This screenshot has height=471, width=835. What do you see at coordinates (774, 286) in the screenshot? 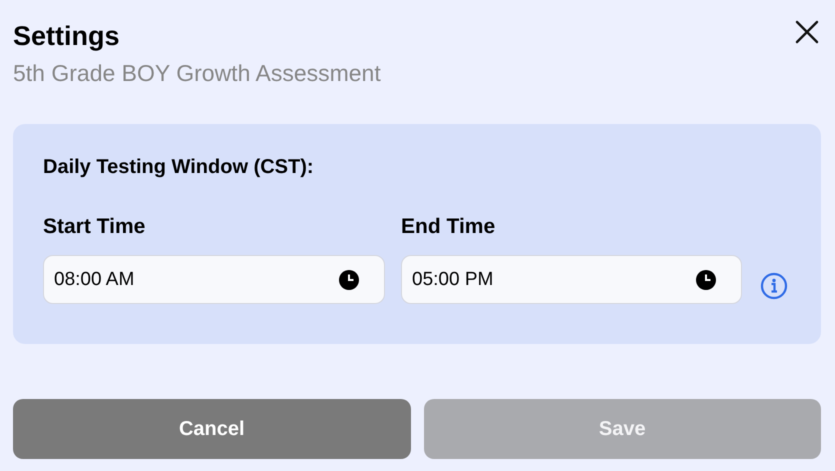
I see `info-icon` at bounding box center [774, 286].